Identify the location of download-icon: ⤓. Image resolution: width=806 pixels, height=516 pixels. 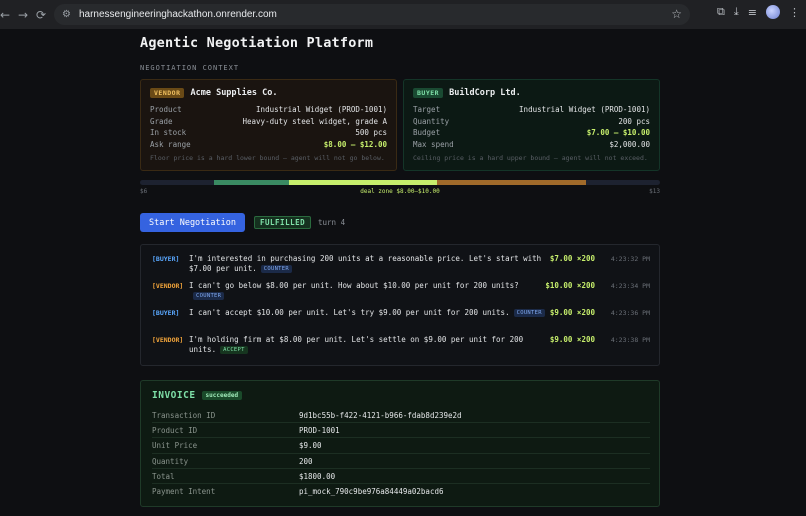
(736, 12).